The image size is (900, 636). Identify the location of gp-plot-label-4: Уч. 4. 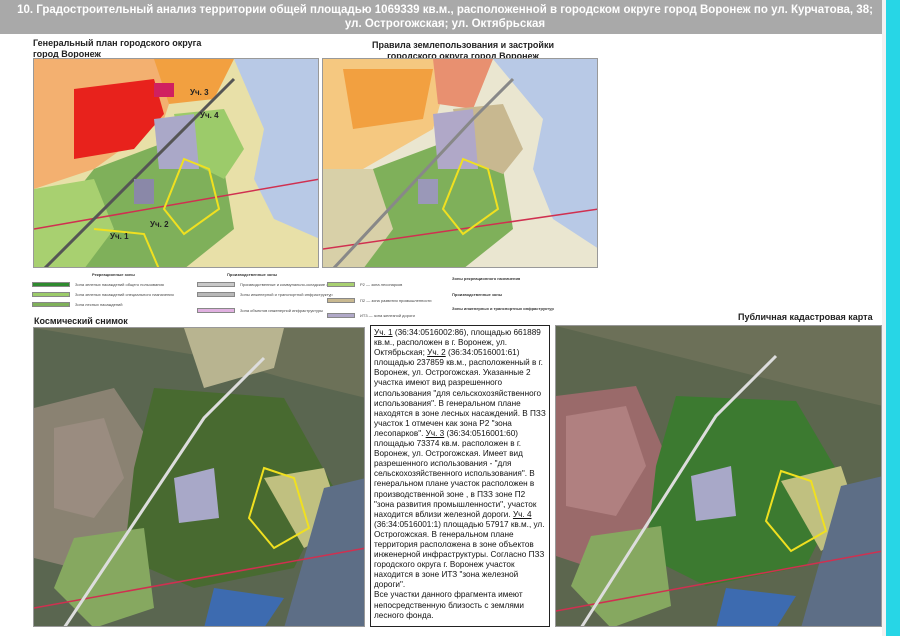
(209, 115).